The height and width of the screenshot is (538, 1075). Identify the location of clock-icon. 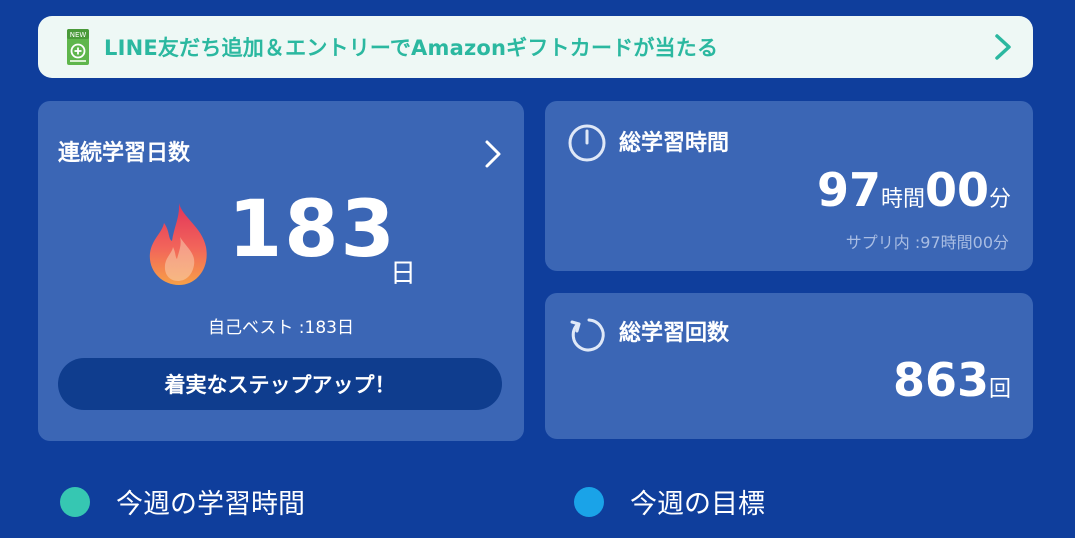
(587, 143).